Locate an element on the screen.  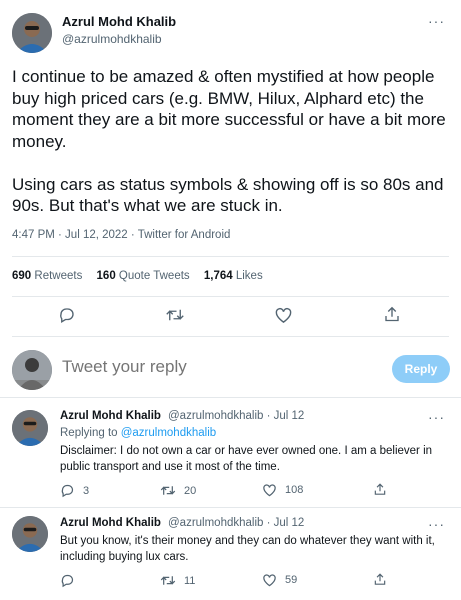
retweet-count: 20 is located at coordinates (190, 490).